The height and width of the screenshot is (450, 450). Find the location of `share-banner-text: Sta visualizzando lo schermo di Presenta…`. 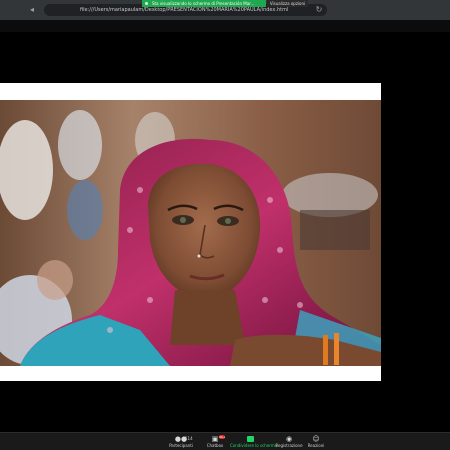

share-banner-text: Sta visualizzando lo schermo di Presenta… is located at coordinates (203, 3).